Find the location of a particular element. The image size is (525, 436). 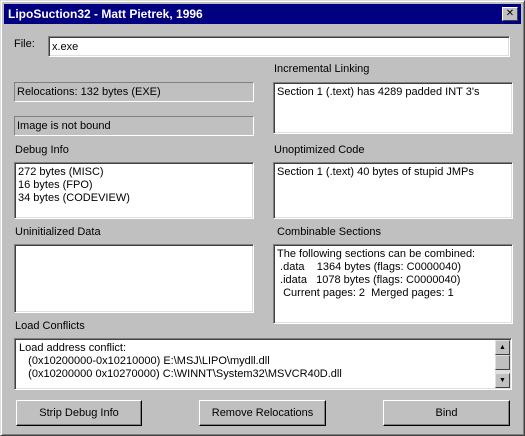

strip-debug-info-button: Strip Debug Info is located at coordinates (79, 413).